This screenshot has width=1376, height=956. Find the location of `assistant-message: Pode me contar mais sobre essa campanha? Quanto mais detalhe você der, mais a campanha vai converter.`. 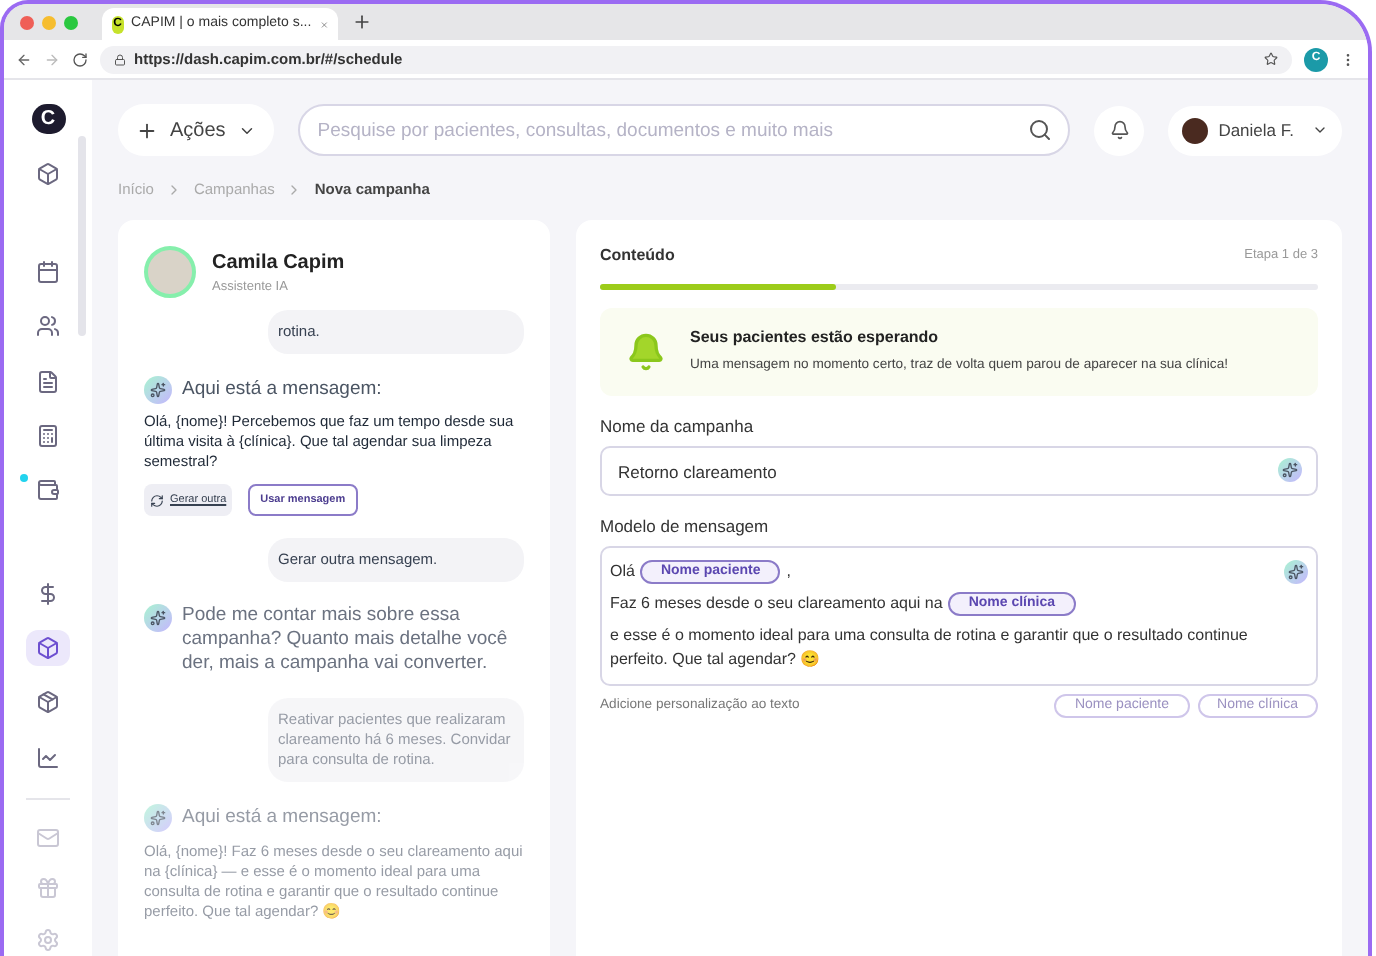

assistant-message: Pode me contar mais sobre essa campanha? Quanto mais detalhe você der, mais a campanha vai converter. is located at coordinates (346, 640).